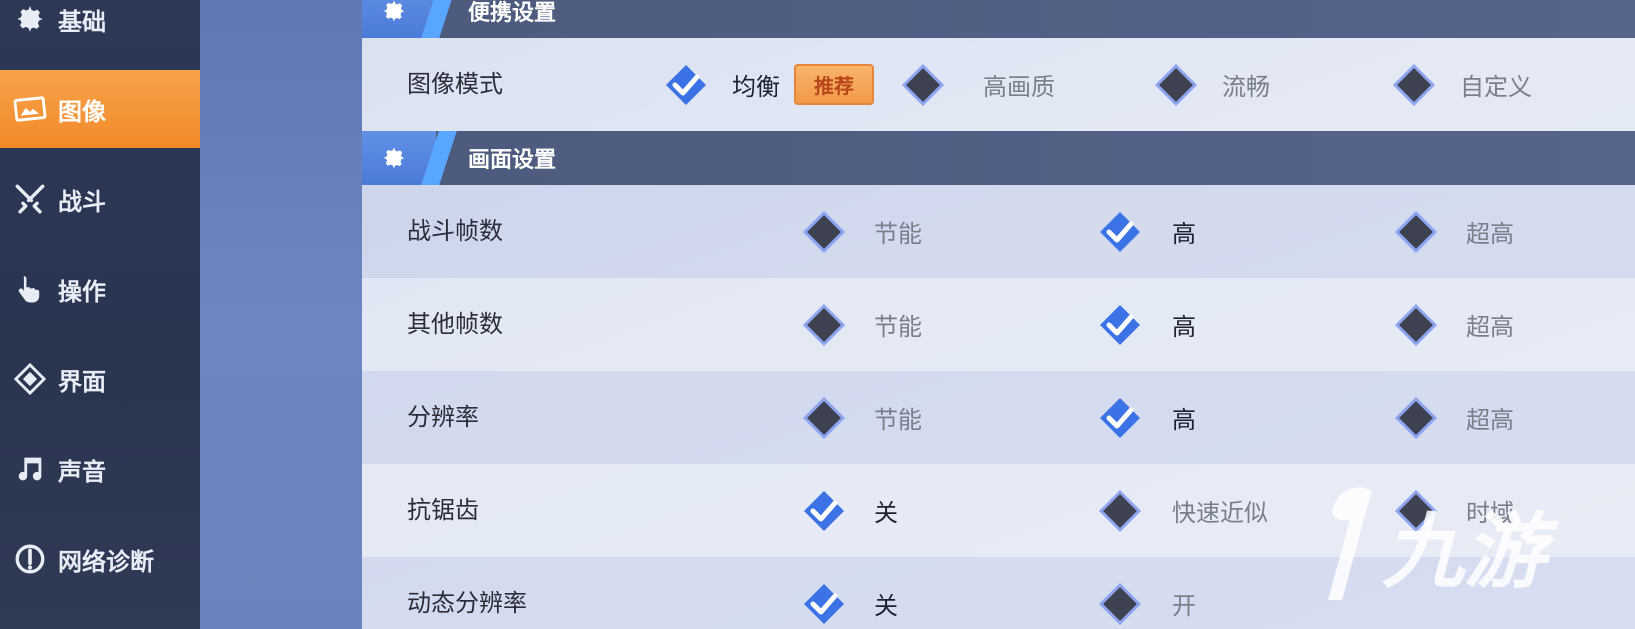  Describe the element at coordinates (1211, 84) in the screenshot. I see `option-smooth: 流畅` at that location.